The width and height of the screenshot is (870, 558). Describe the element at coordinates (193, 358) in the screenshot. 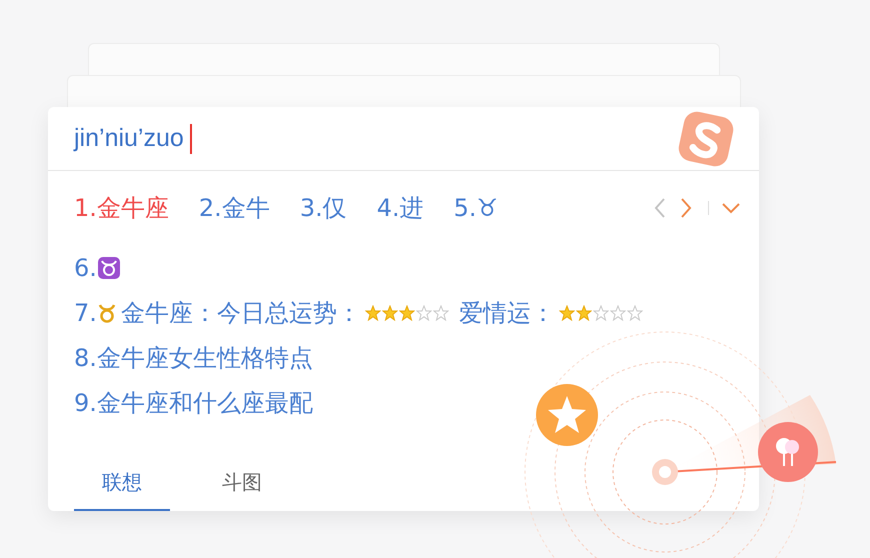

I see `candidate-item: 8.金牛座女生性格特点` at that location.